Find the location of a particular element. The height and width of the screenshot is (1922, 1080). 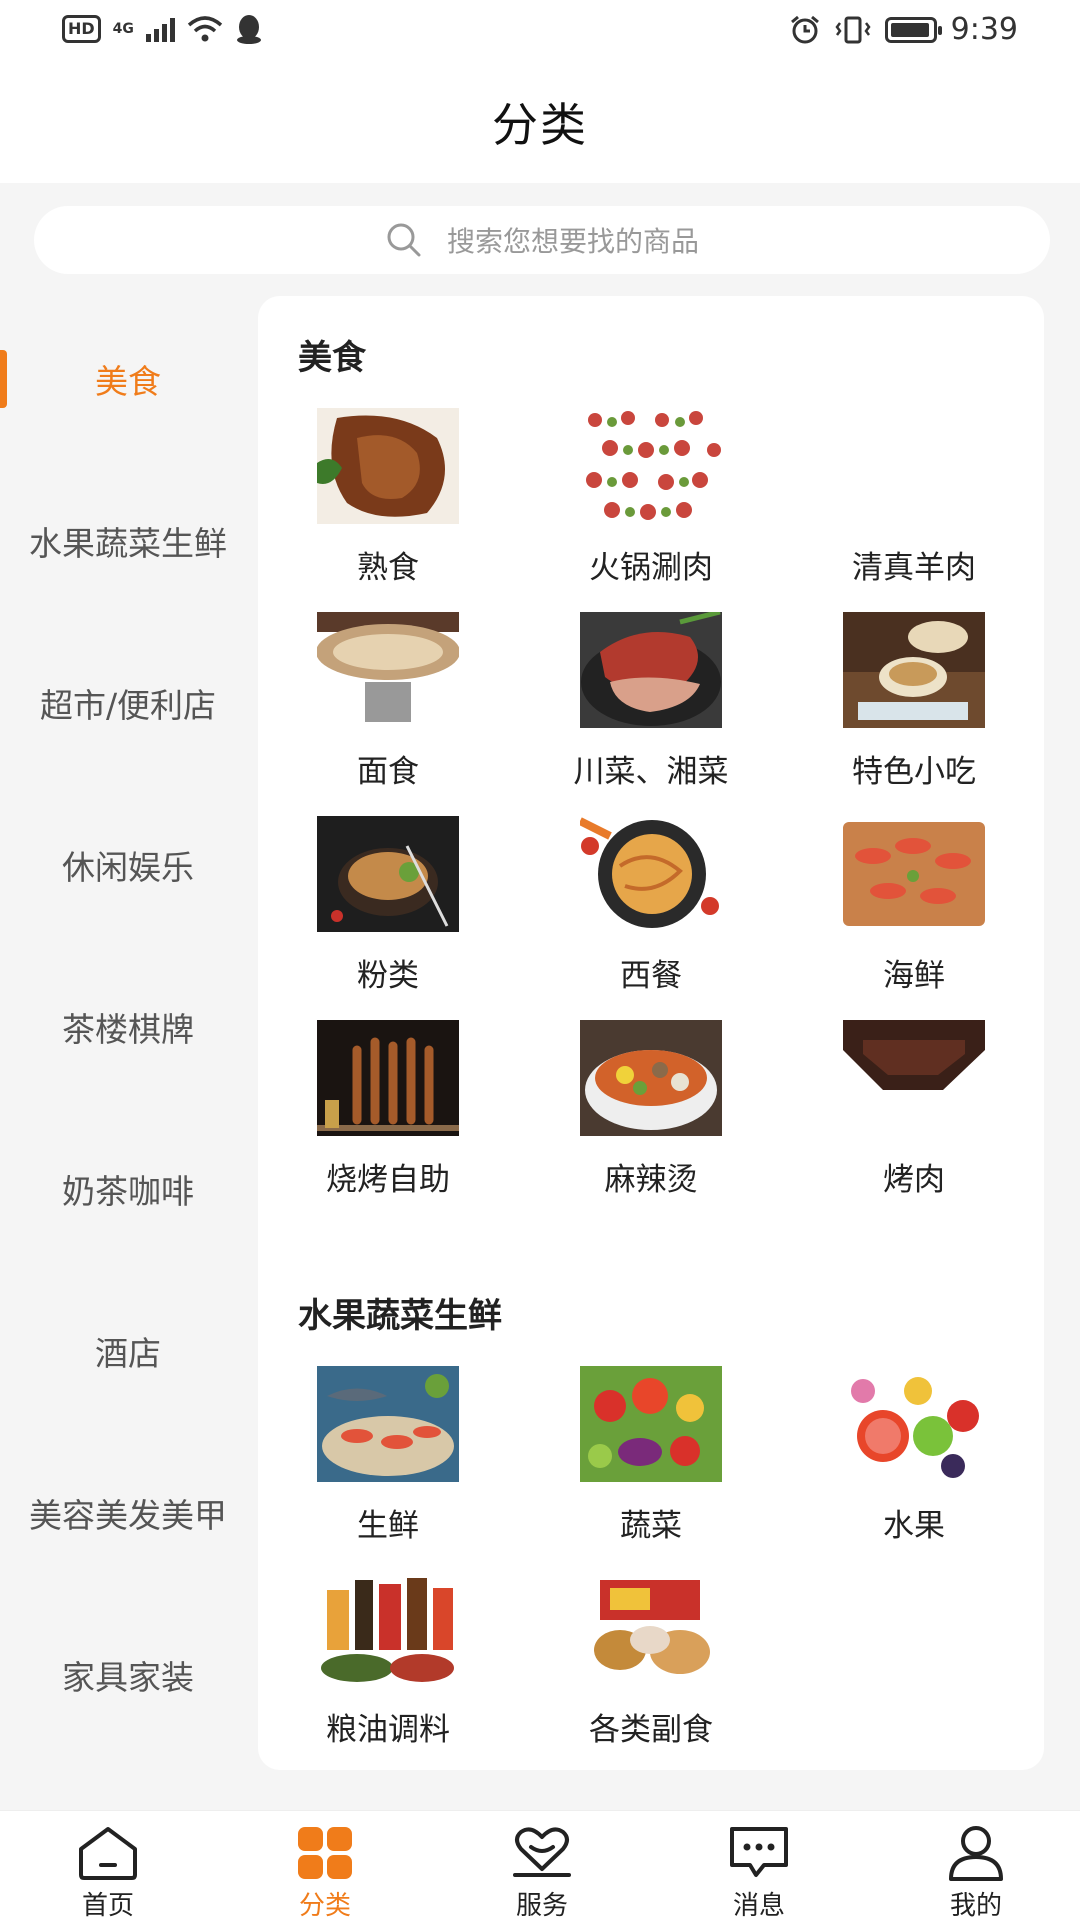

tab-category: 分类 is located at coordinates (325, 1866).